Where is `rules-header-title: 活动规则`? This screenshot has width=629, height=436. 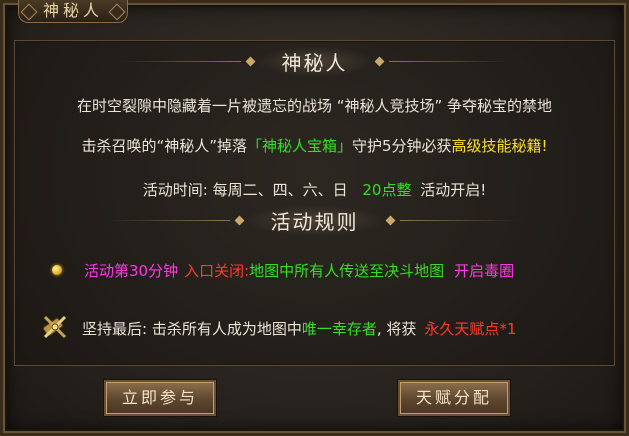
rules-header-title: 活动规则 is located at coordinates (314, 220).